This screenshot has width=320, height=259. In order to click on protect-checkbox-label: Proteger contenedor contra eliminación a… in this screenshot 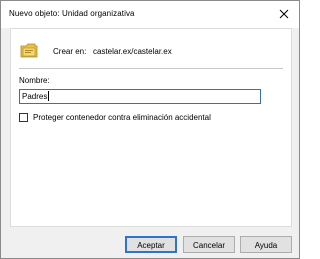, I will do `click(122, 117)`.